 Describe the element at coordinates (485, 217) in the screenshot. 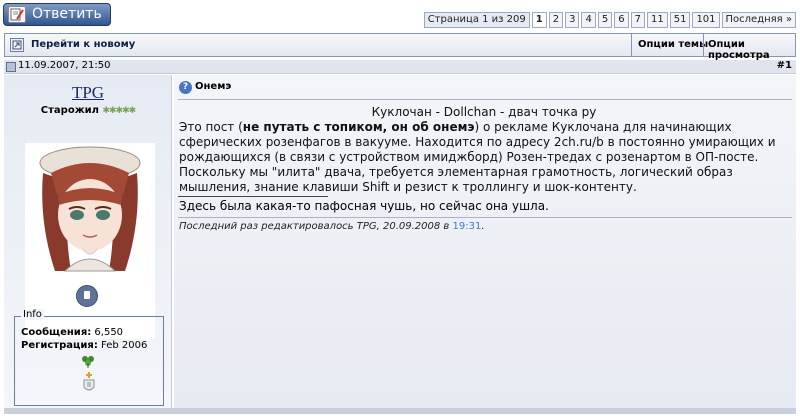

I see `edit-divider` at that location.